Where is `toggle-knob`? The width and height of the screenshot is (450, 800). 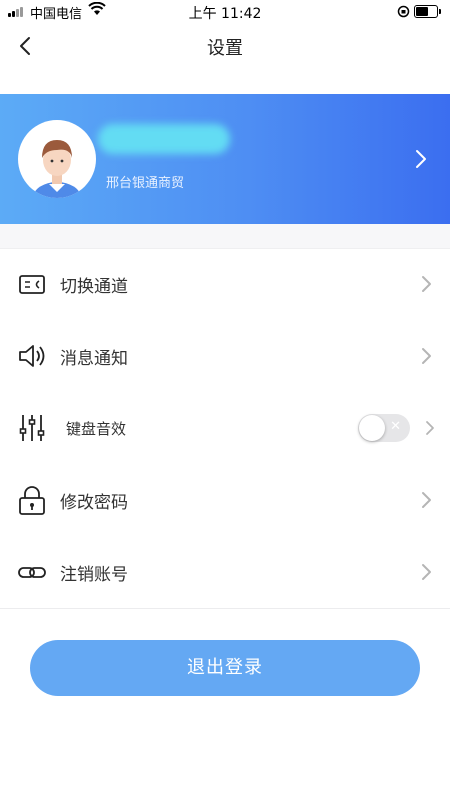
toggle-knob is located at coordinates (372, 428).